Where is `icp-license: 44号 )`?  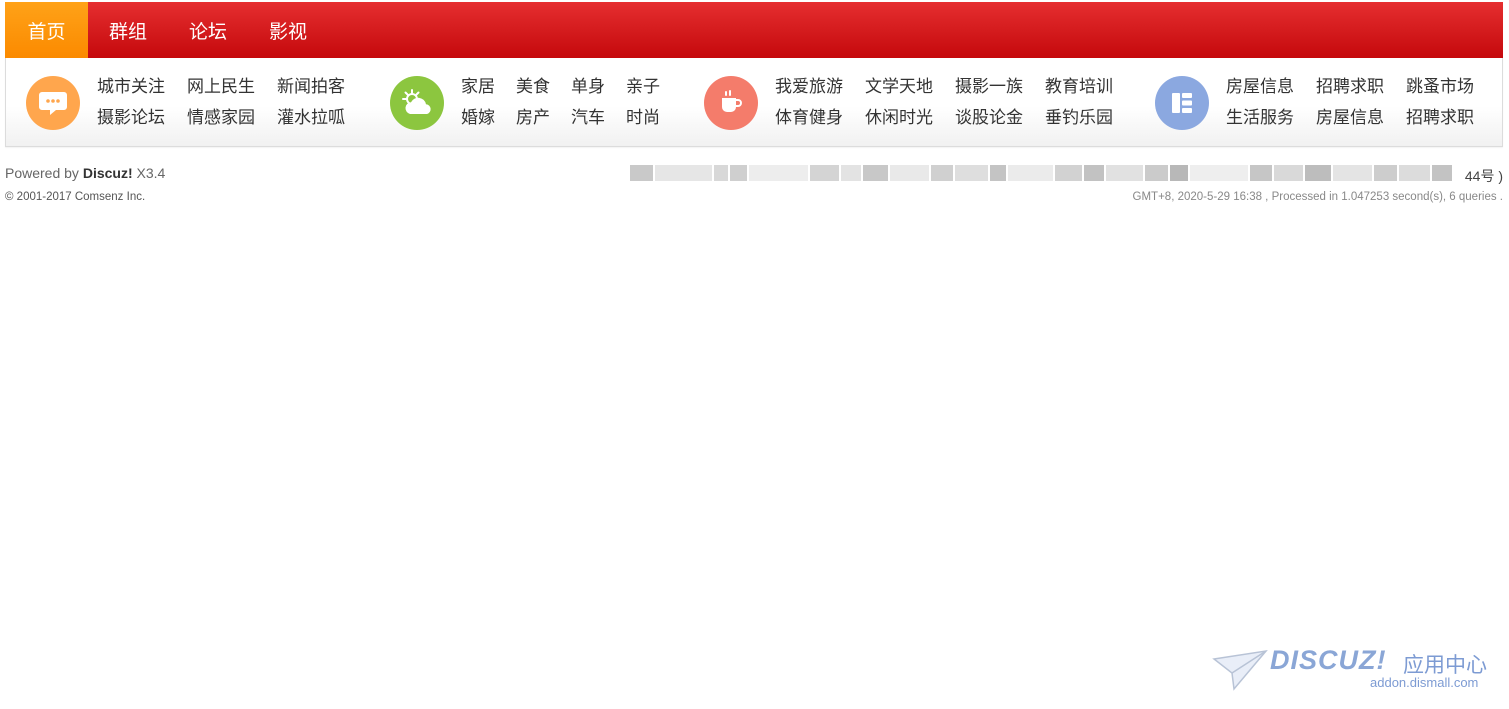
icp-license: 44号 ) is located at coordinates (1484, 176).